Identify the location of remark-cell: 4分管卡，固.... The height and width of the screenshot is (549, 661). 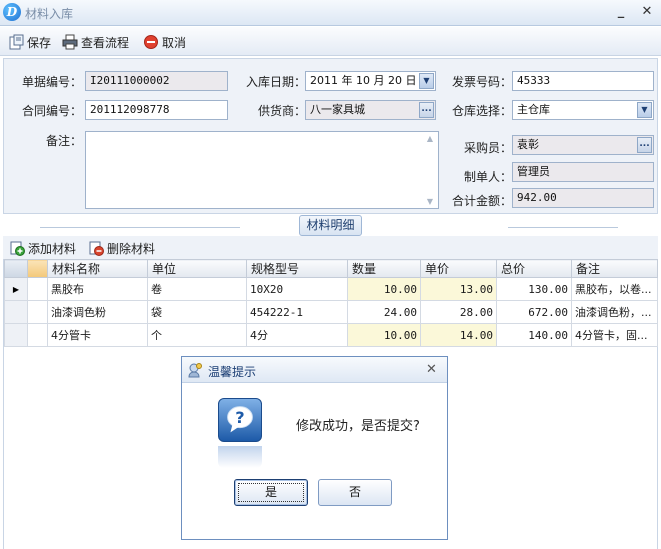
(614, 335).